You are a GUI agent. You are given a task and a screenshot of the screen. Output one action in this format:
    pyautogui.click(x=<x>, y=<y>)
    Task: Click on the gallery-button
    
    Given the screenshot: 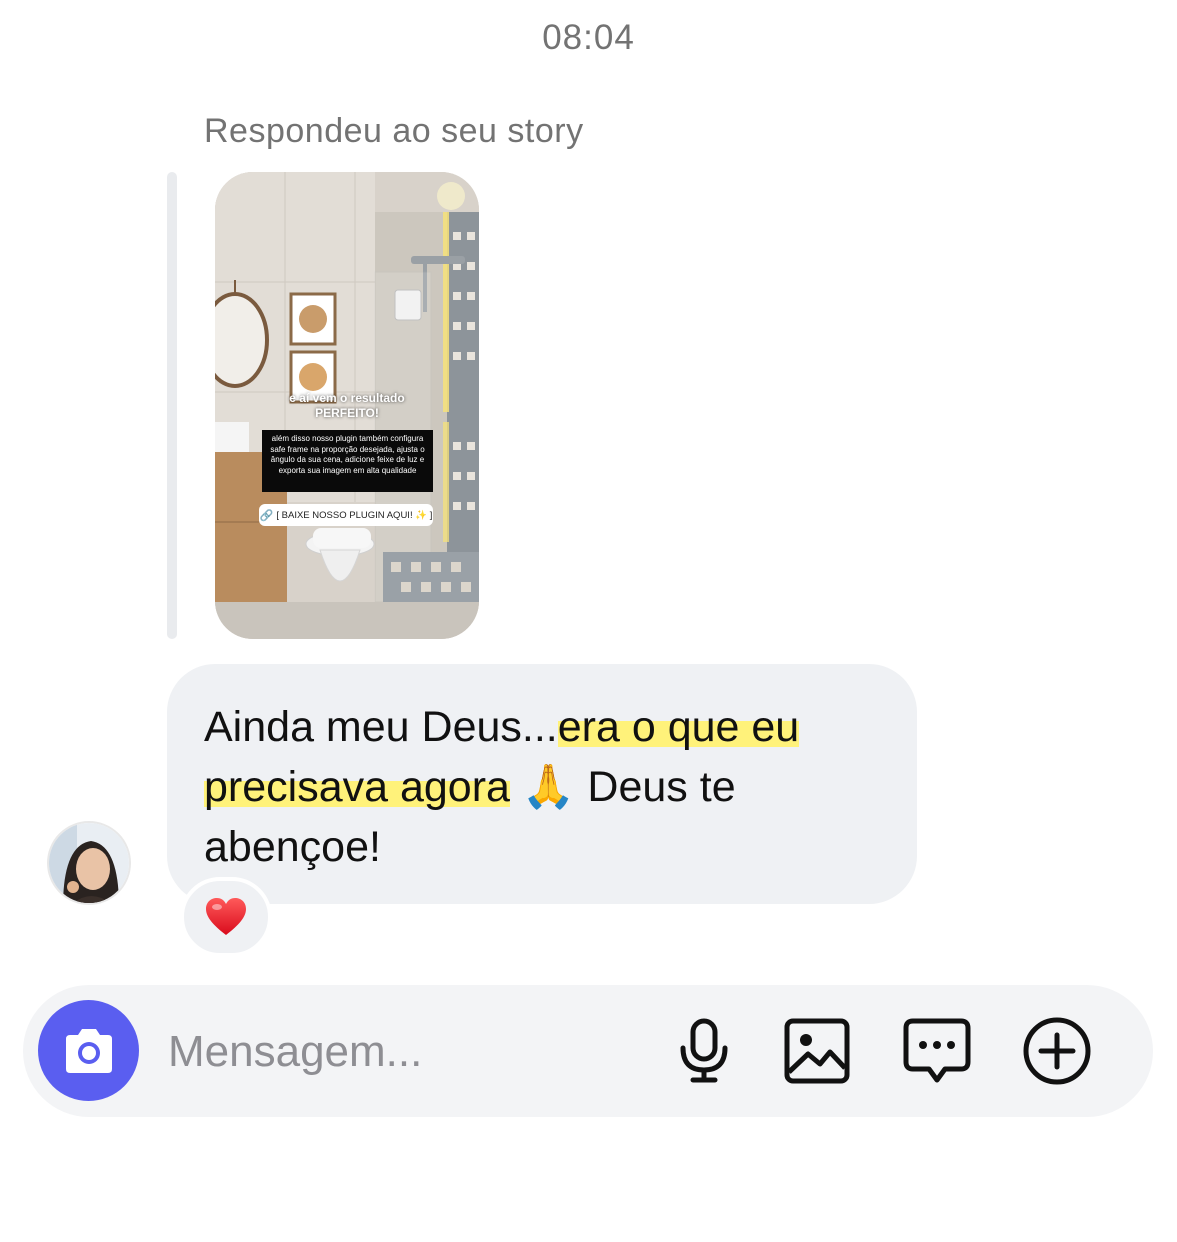 What is the action you would take?
    pyautogui.click(x=817, y=1051)
    